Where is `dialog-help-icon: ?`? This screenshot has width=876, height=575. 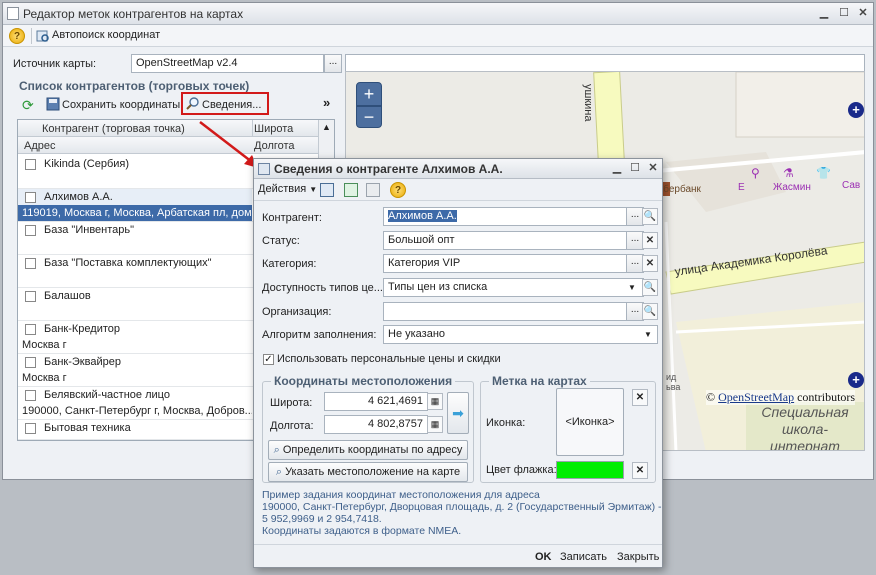
dialog-help-icon: ? is located at coordinates (398, 190).